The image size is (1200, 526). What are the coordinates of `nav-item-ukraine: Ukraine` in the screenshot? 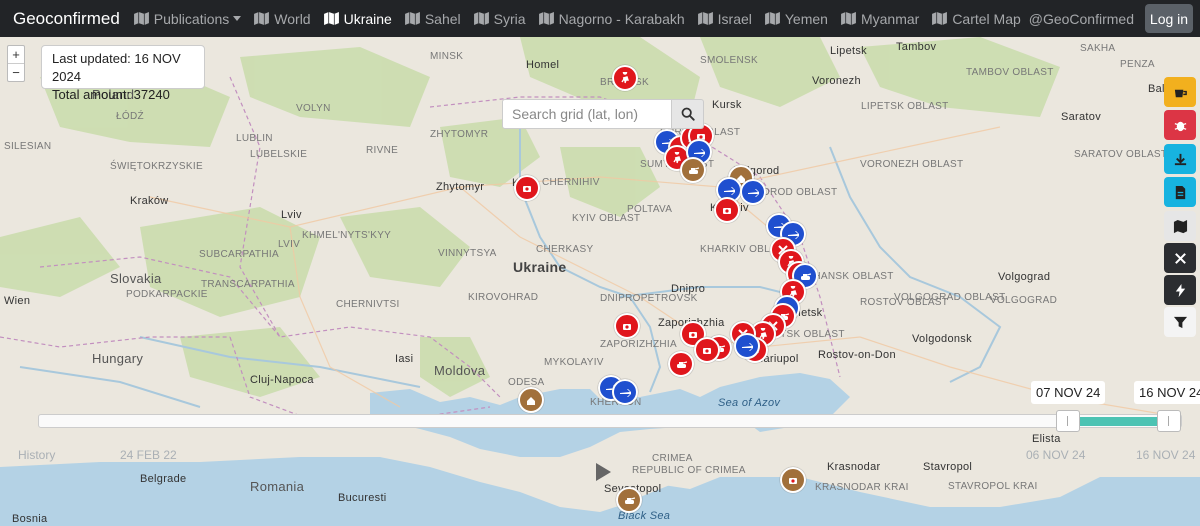 It's located at (357, 18).